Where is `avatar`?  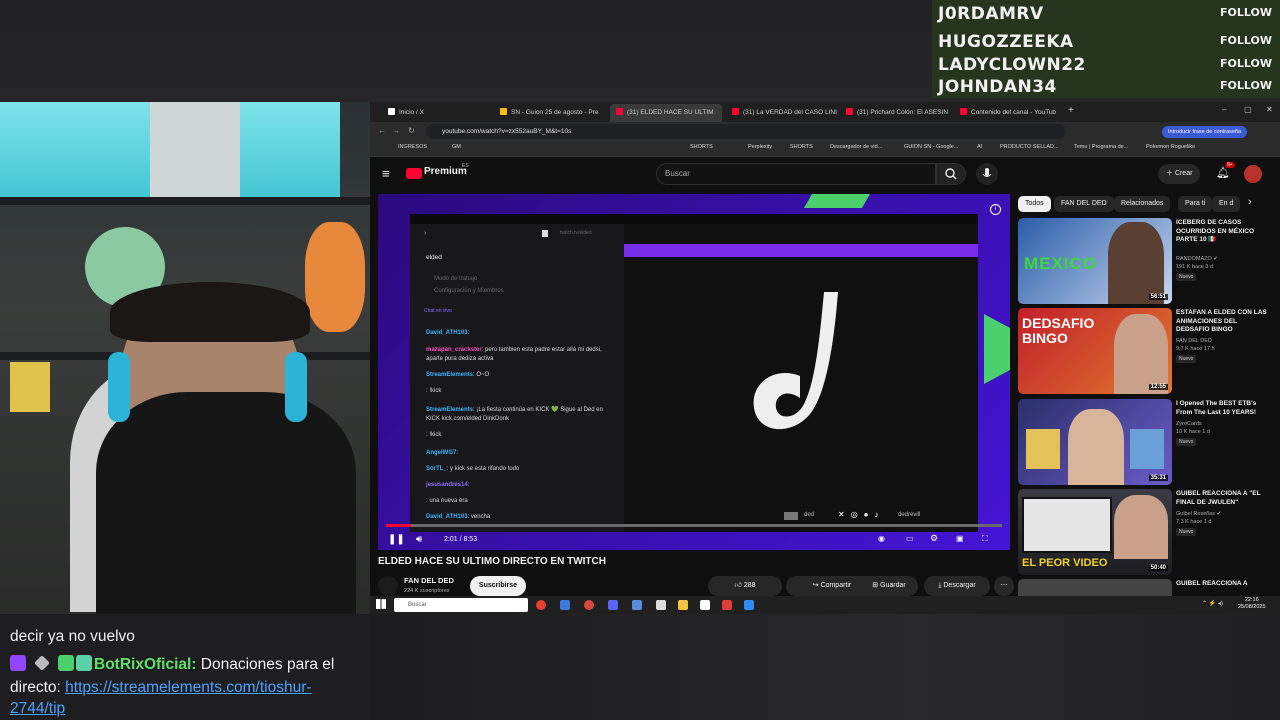 avatar is located at coordinates (1253, 174).